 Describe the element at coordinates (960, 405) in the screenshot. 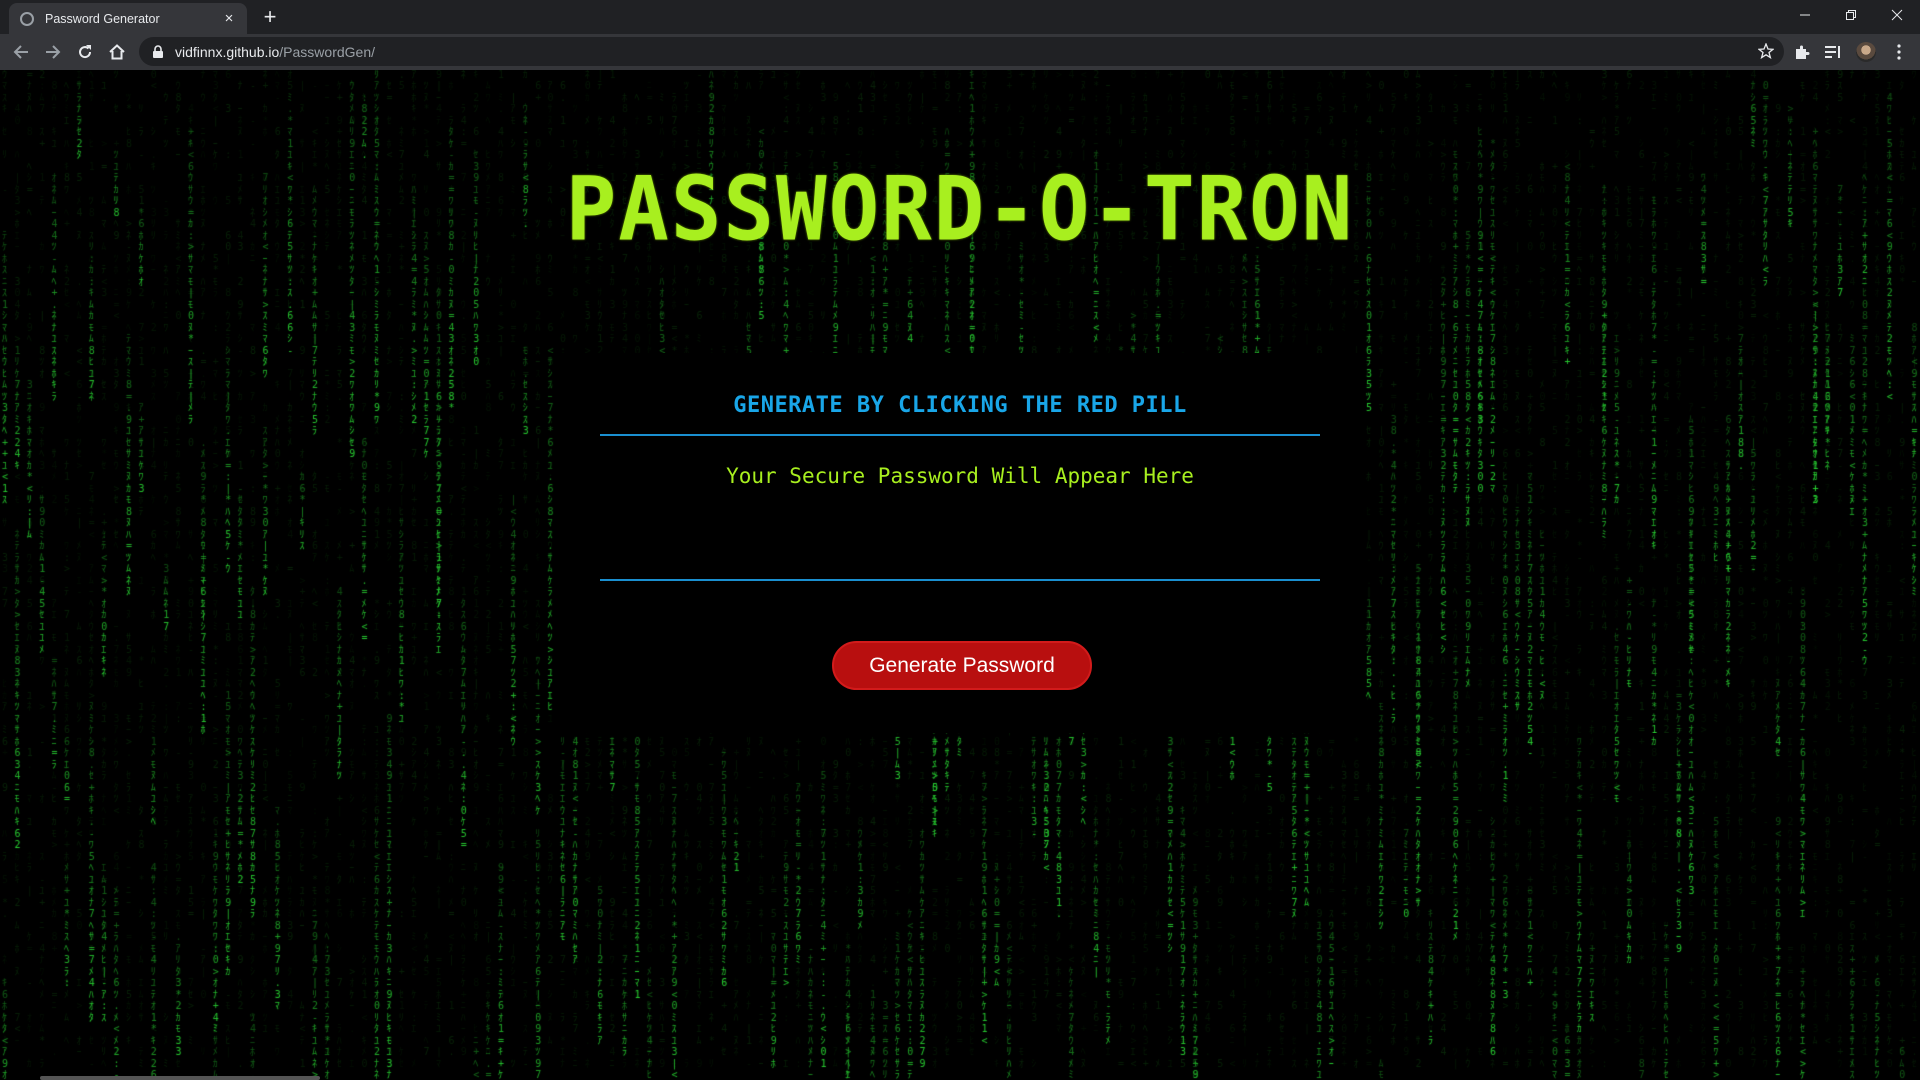

I see `card-heading: GENERATE BY CLICKING THE RED PILL` at that location.